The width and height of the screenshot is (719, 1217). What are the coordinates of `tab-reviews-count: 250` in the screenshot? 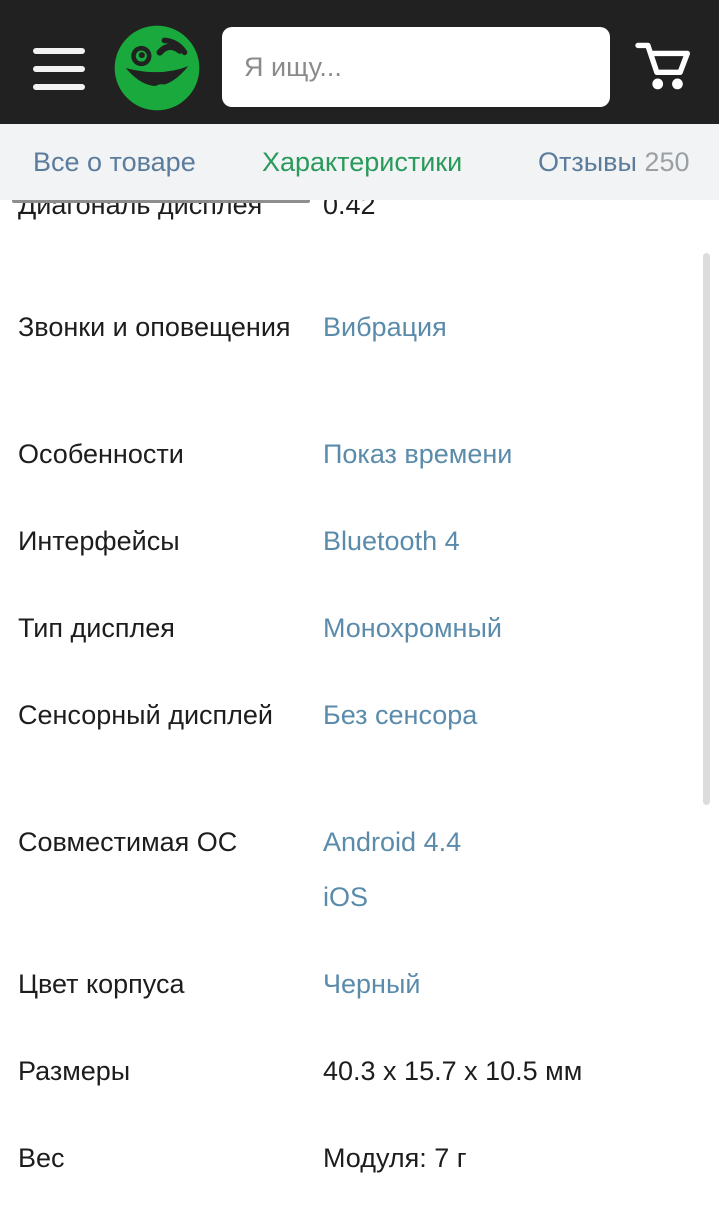 It's located at (667, 162).